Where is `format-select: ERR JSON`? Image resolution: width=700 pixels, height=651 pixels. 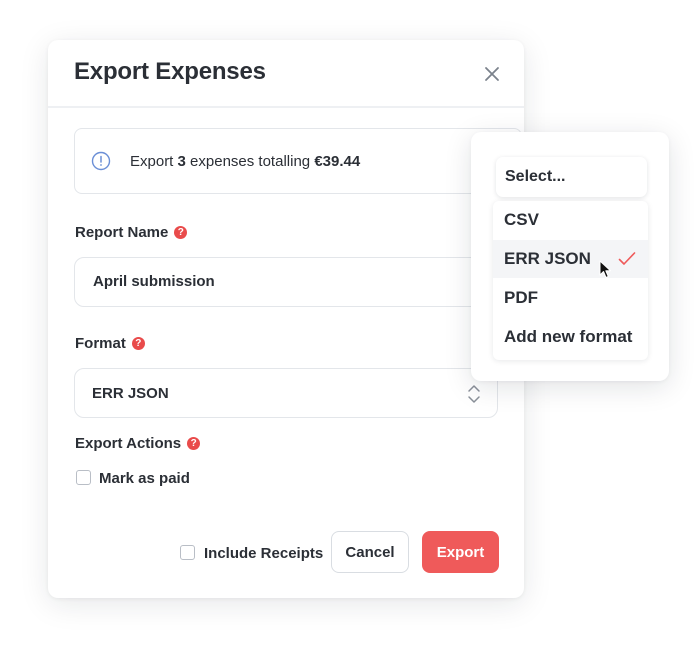
format-select: ERR JSON is located at coordinates (286, 393).